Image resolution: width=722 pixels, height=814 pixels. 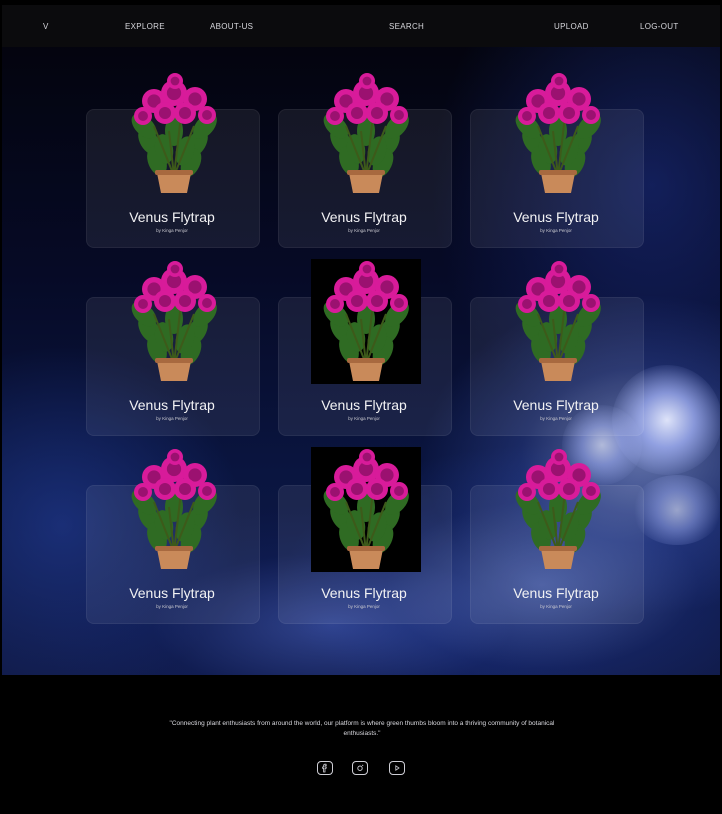 What do you see at coordinates (571, 26) in the screenshot?
I see `nav-upload: UPLOAD` at bounding box center [571, 26].